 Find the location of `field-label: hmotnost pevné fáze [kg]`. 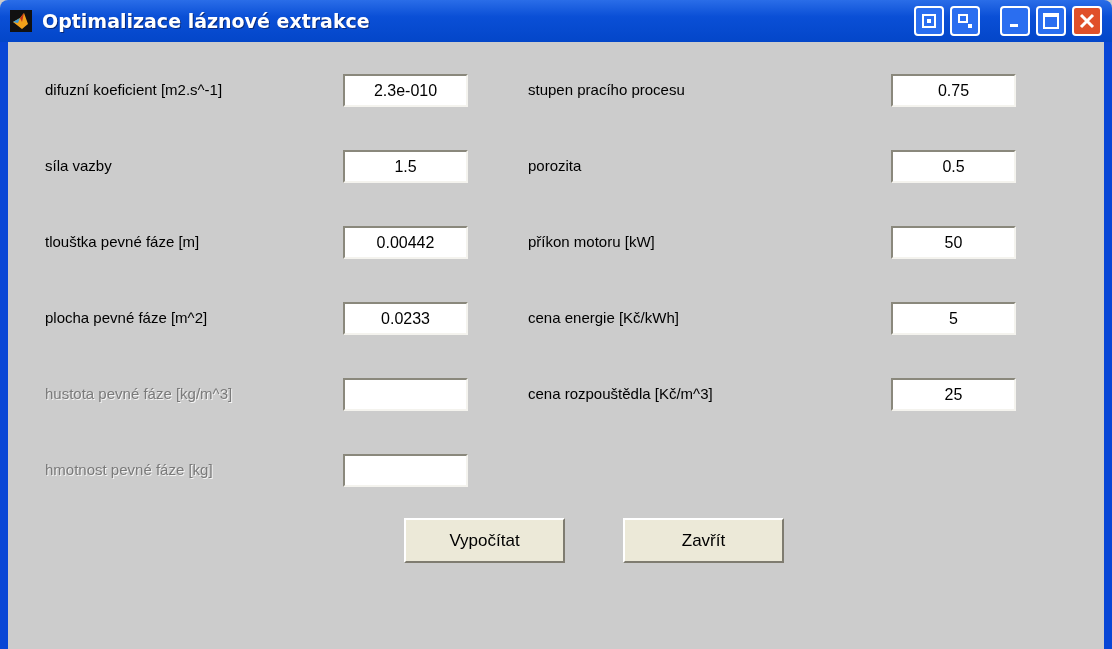

field-label: hmotnost pevné fáze [kg] is located at coordinates (129, 470).